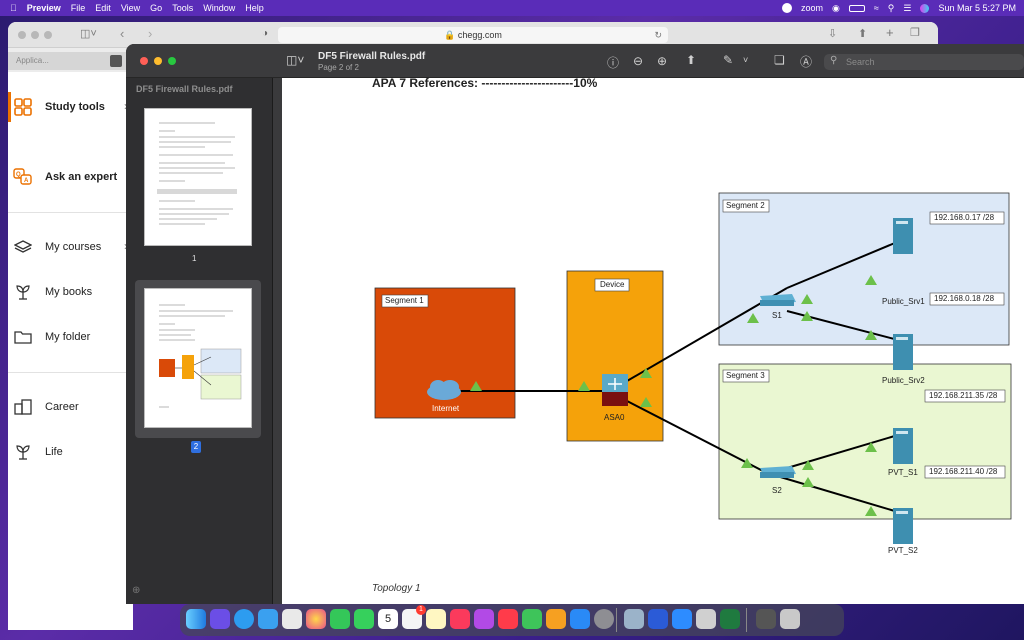  What do you see at coordinates (777, 490) in the screenshot?
I see `s2-label: S2` at bounding box center [777, 490].